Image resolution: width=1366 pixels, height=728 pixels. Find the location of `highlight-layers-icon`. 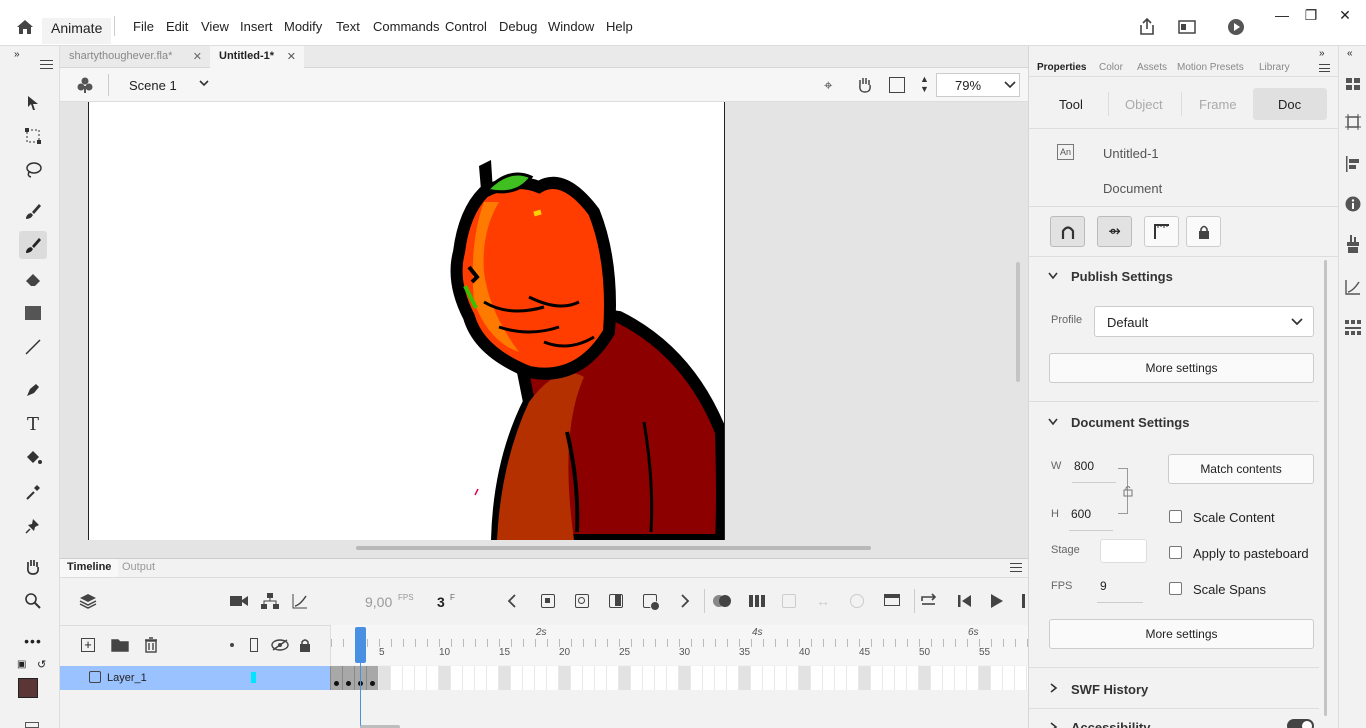

highlight-layers-icon is located at coordinates (232, 645).